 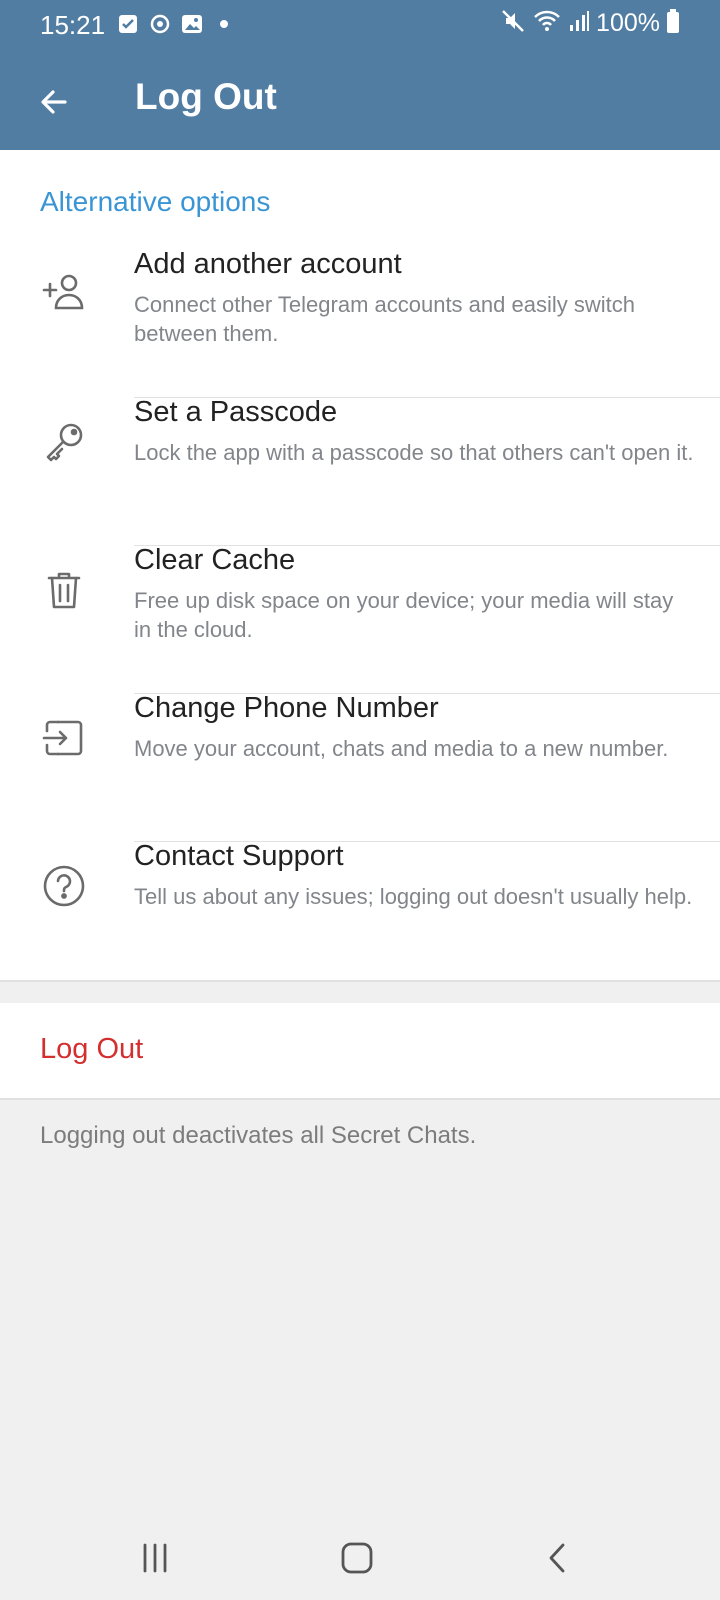 What do you see at coordinates (579, 23) in the screenshot?
I see `signal-icon` at bounding box center [579, 23].